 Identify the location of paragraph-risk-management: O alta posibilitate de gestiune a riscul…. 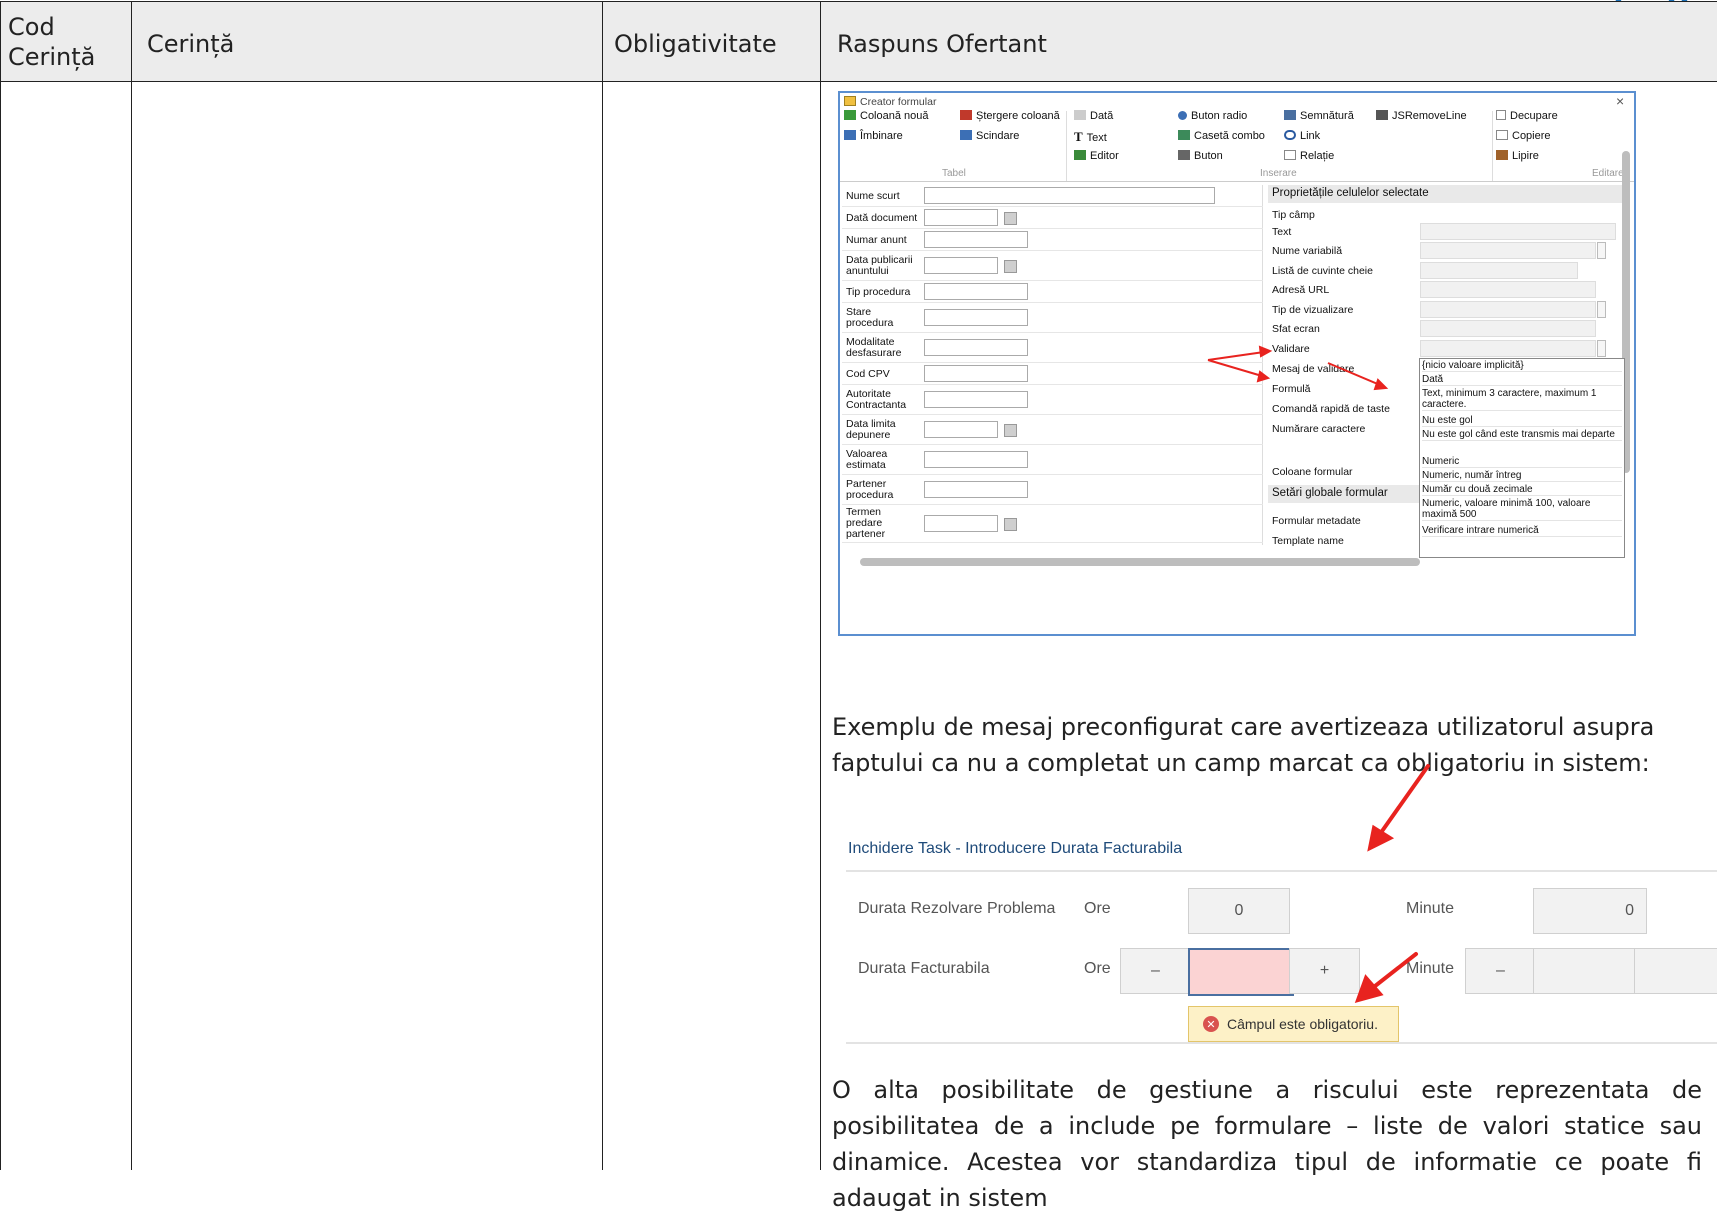
(1267, 1144).